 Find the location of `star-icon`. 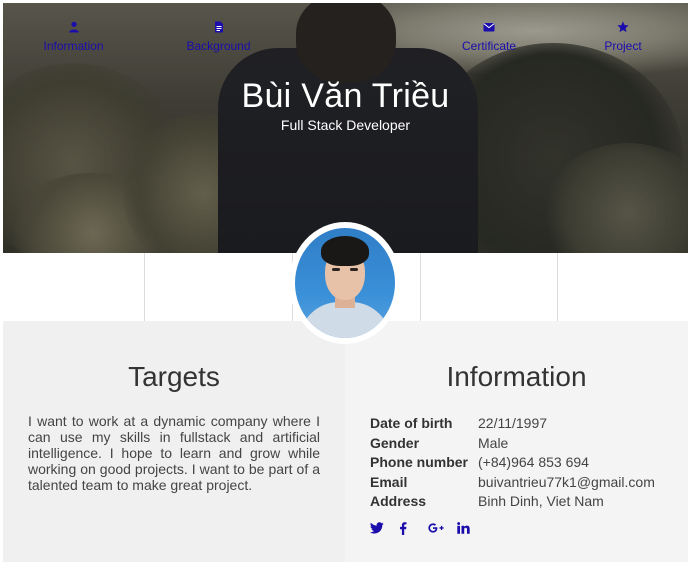

star-icon is located at coordinates (623, 27).